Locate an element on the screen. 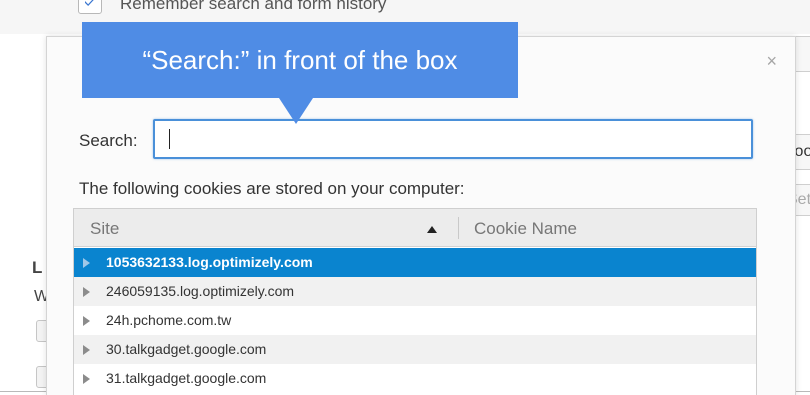 The image size is (810, 395). search-label: Search: is located at coordinates (108, 140).